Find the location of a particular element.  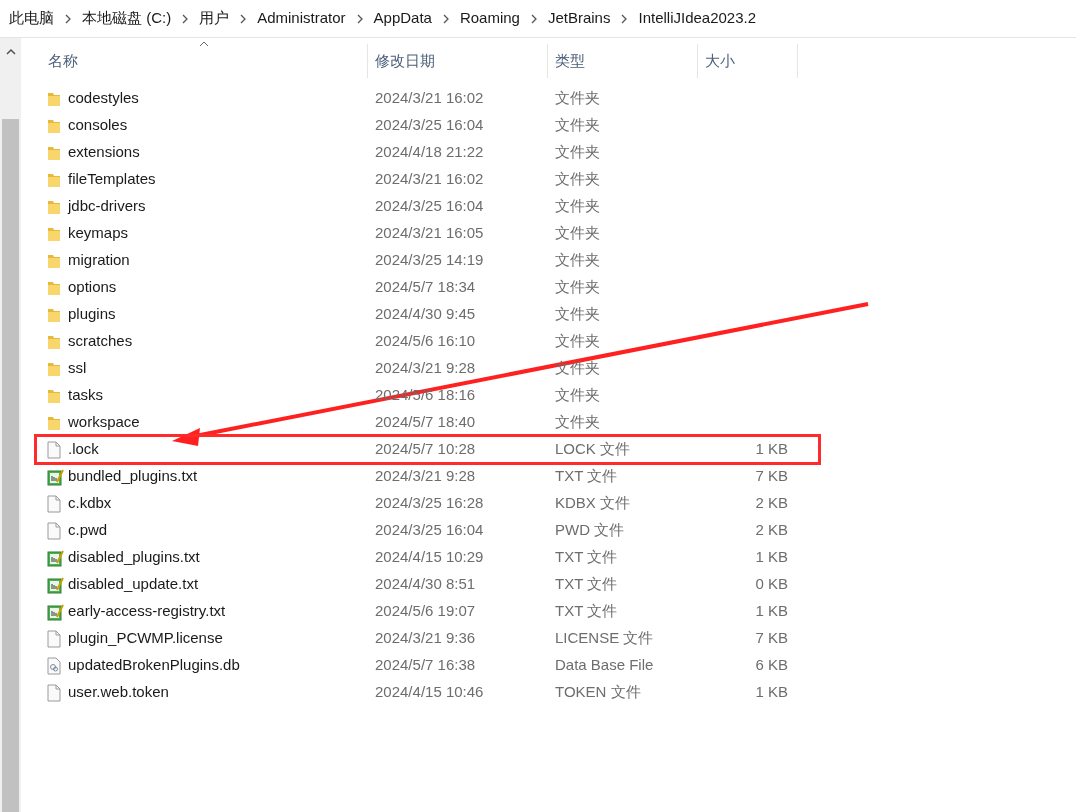

file-name: ssl is located at coordinates (77, 368).